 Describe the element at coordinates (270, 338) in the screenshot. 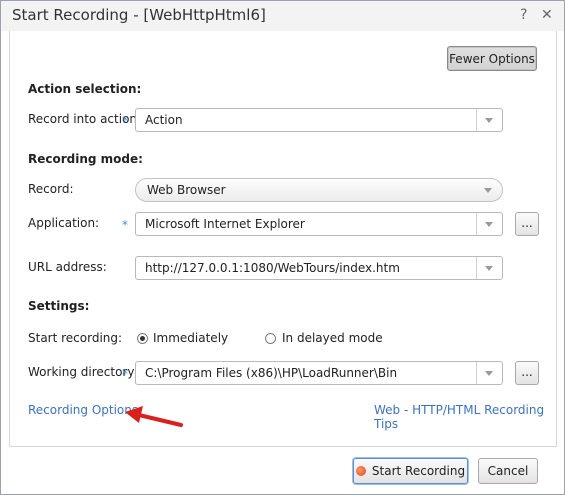

I see `delayed-mode-radio` at that location.